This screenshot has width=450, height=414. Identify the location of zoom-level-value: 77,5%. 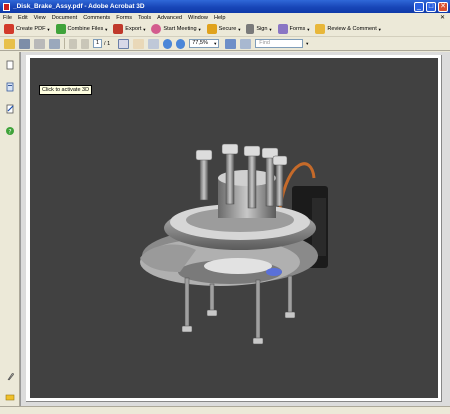
(200, 43).